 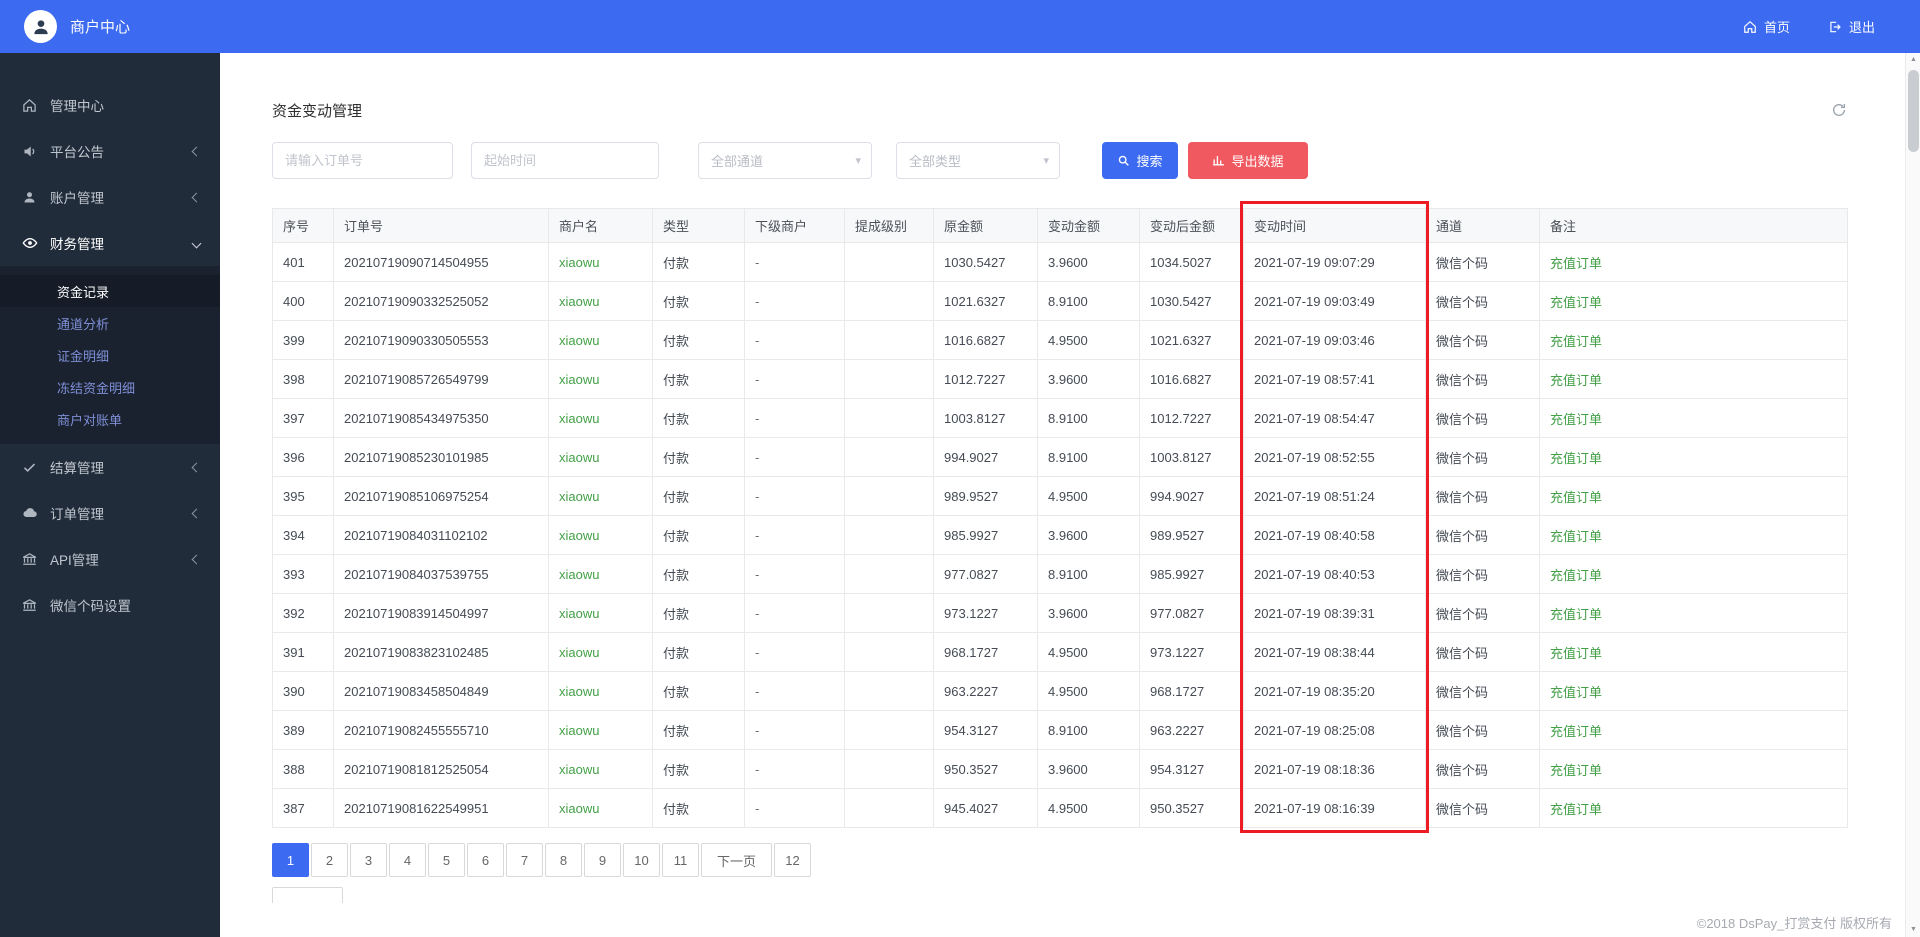 I want to click on pagination-page-4: 4, so click(x=407, y=860).